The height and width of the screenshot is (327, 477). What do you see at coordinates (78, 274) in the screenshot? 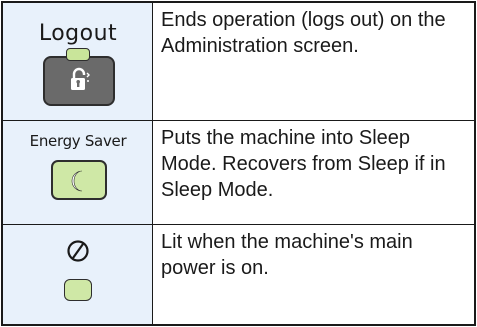
I see `key-cell-main-power` at bounding box center [78, 274].